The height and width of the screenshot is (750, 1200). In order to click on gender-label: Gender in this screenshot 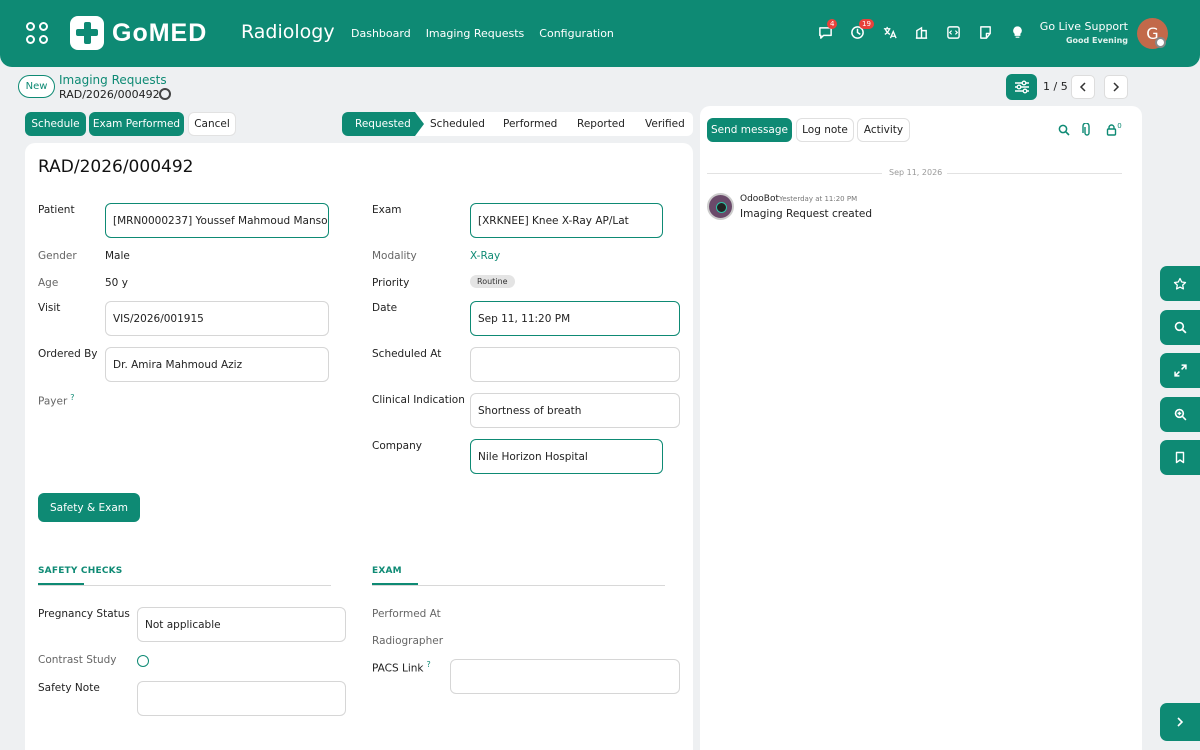, I will do `click(57, 256)`.